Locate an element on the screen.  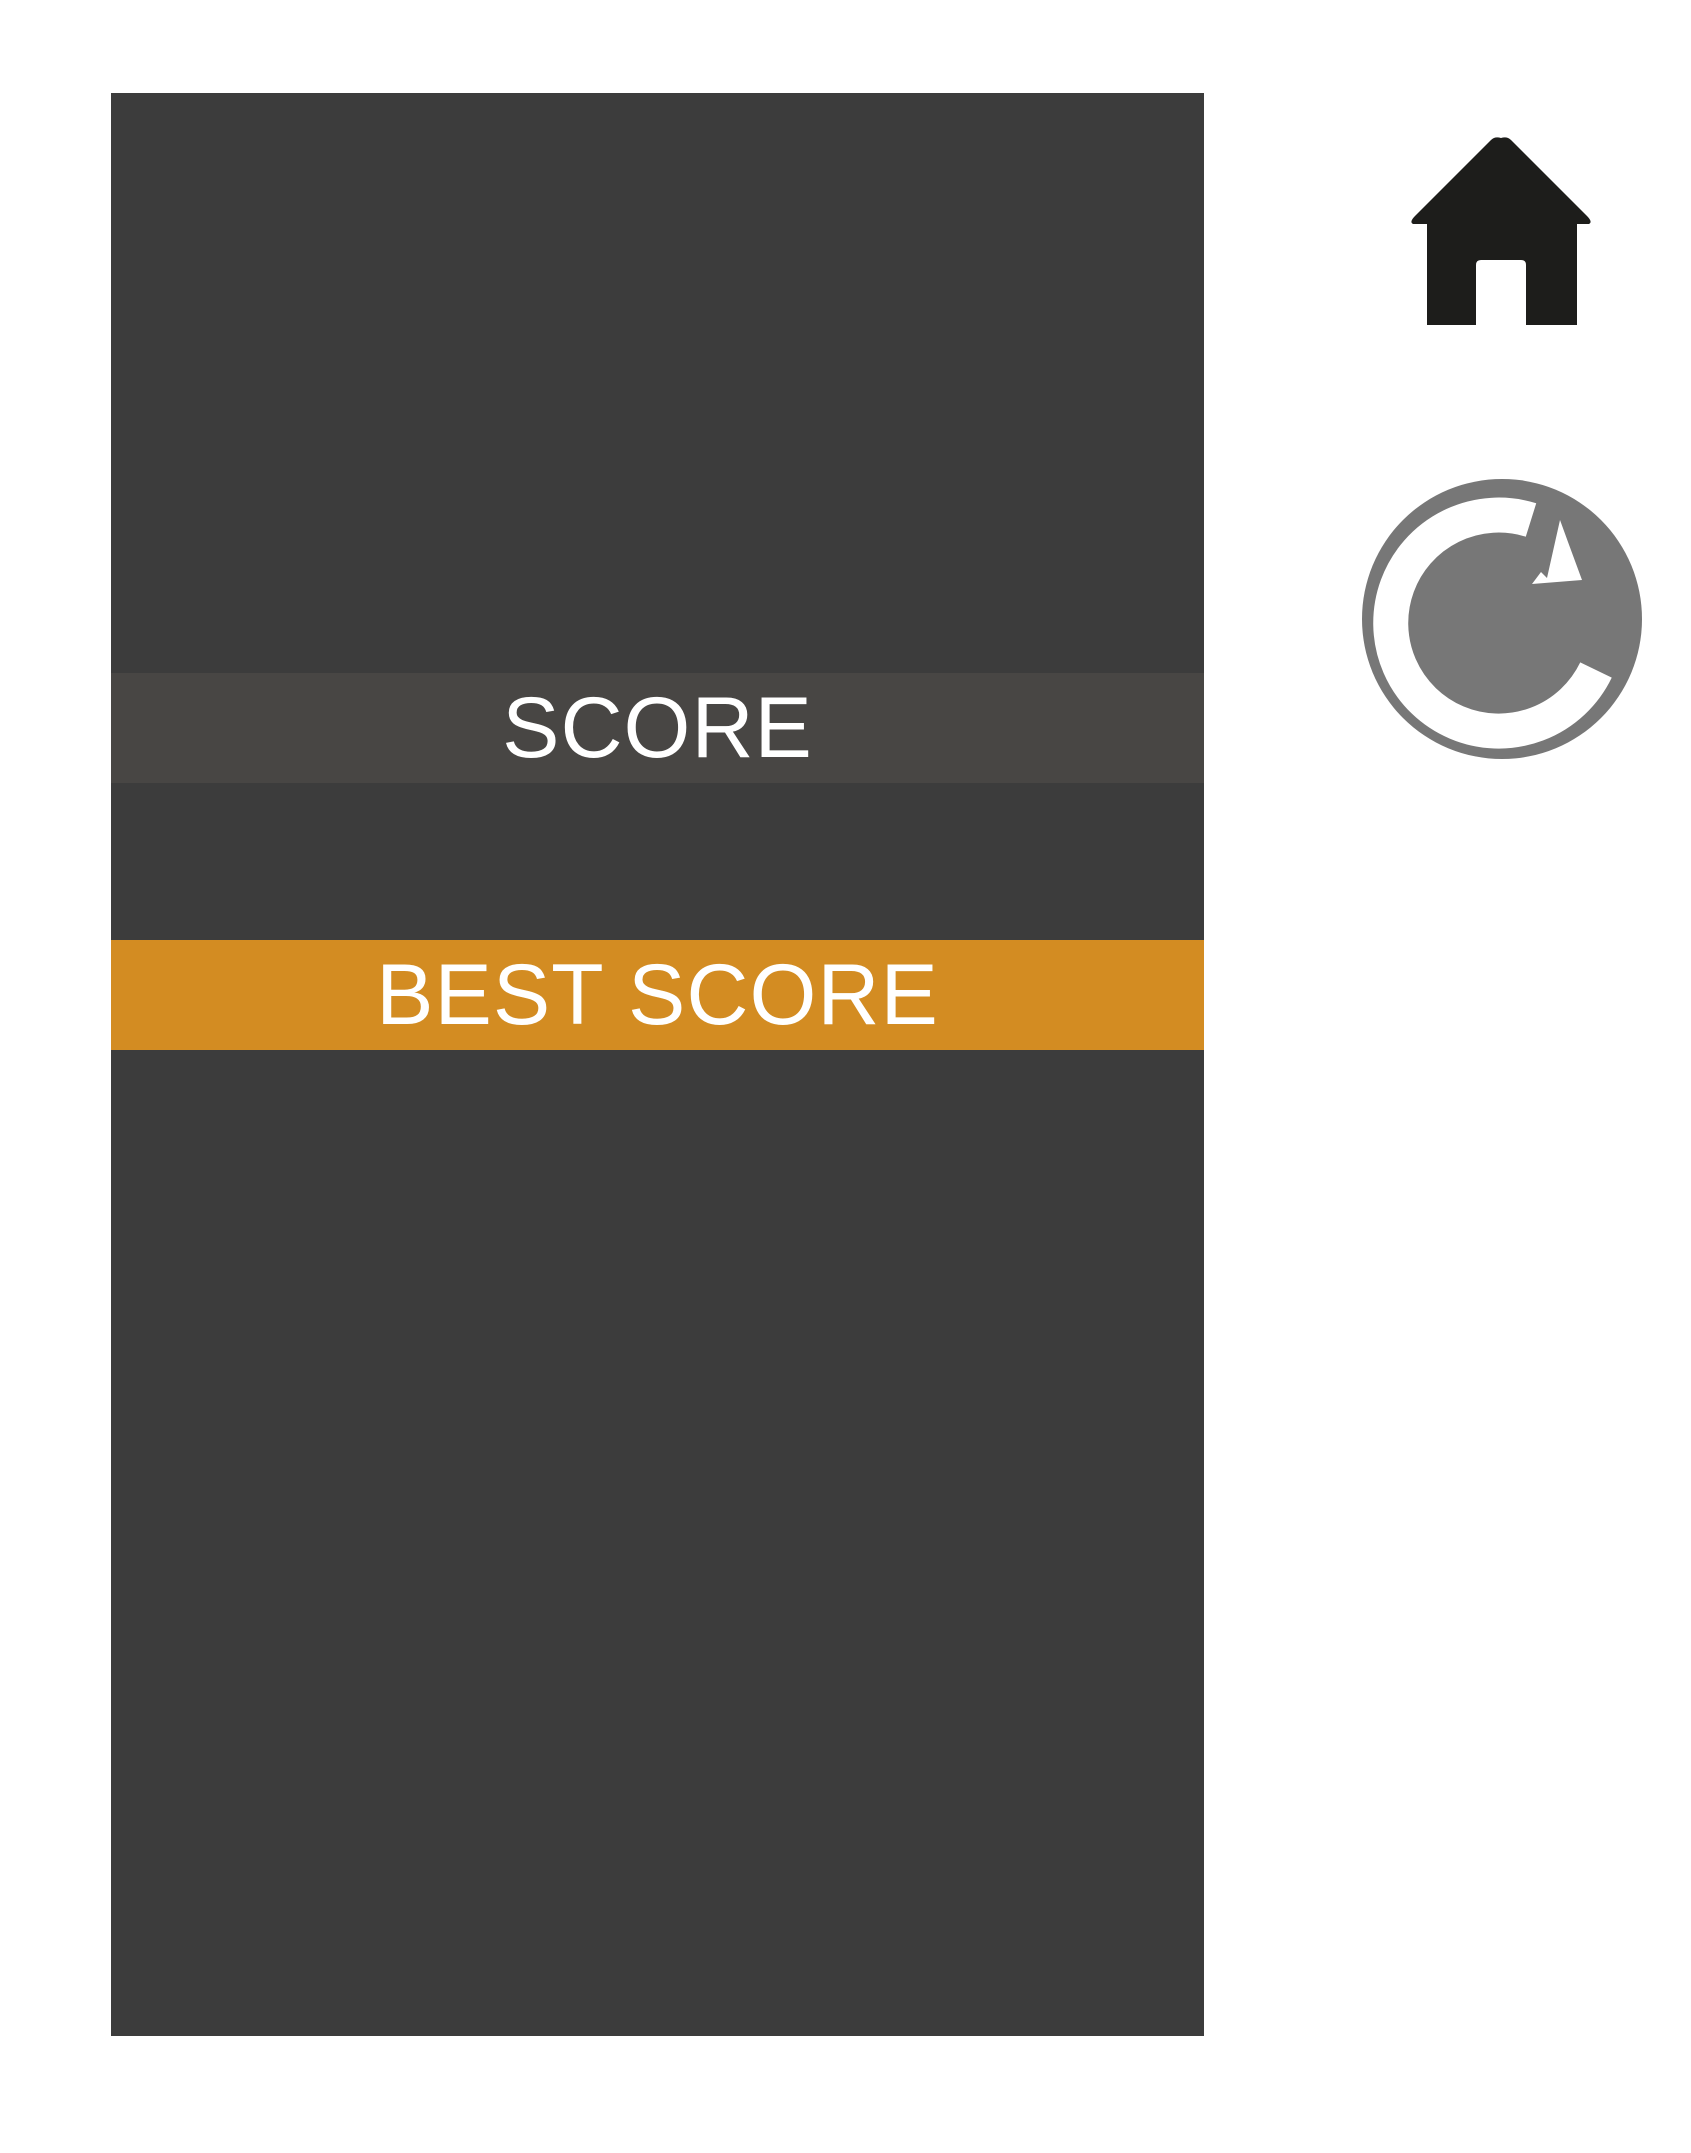
score-band: SCORE is located at coordinates (657, 728).